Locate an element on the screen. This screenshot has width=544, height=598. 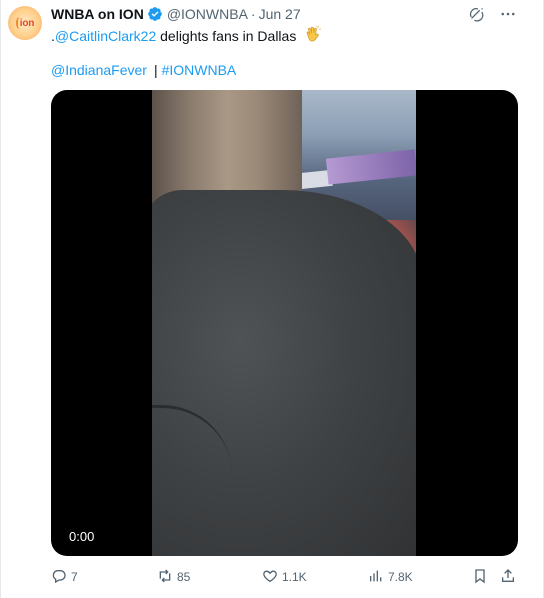
top-actions is located at coordinates (492, 14).